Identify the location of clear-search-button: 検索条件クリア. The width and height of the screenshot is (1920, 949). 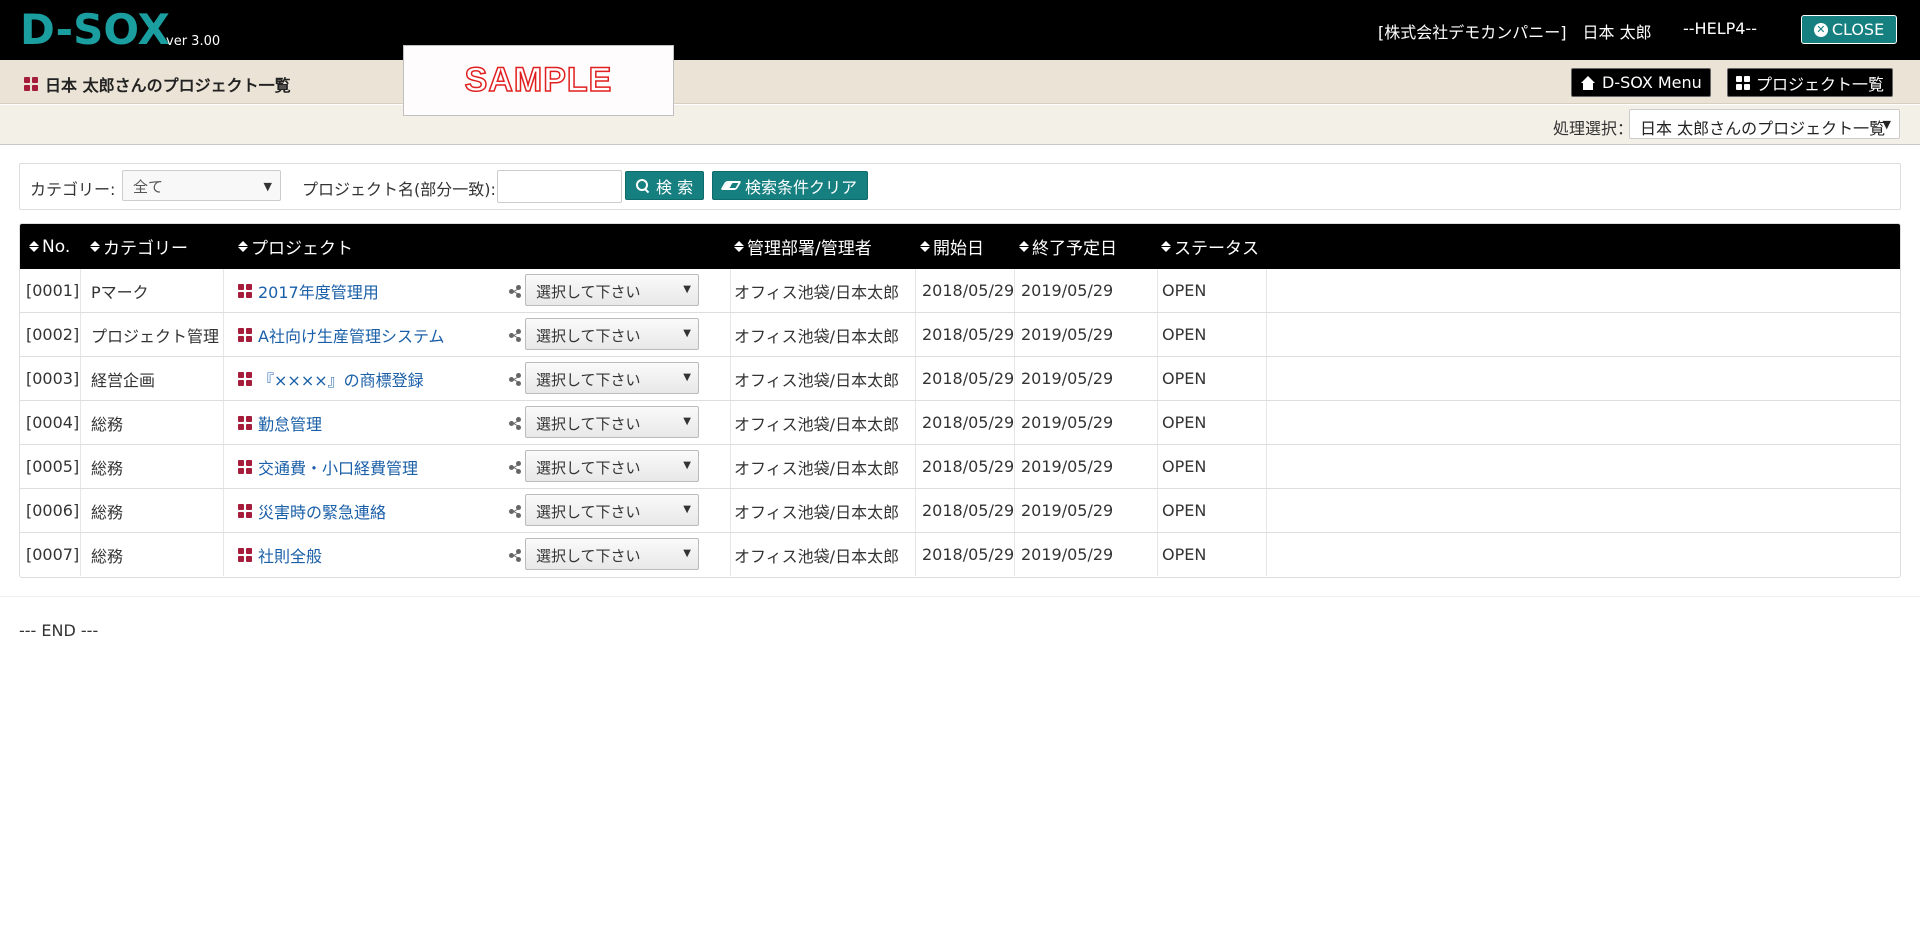
(790, 185).